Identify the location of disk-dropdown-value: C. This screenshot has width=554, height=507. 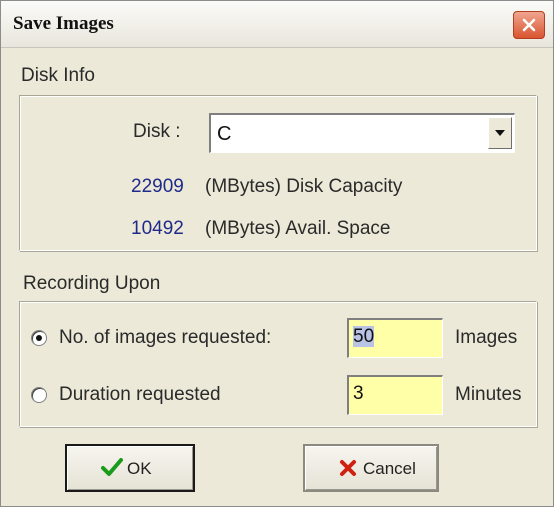
(224, 134).